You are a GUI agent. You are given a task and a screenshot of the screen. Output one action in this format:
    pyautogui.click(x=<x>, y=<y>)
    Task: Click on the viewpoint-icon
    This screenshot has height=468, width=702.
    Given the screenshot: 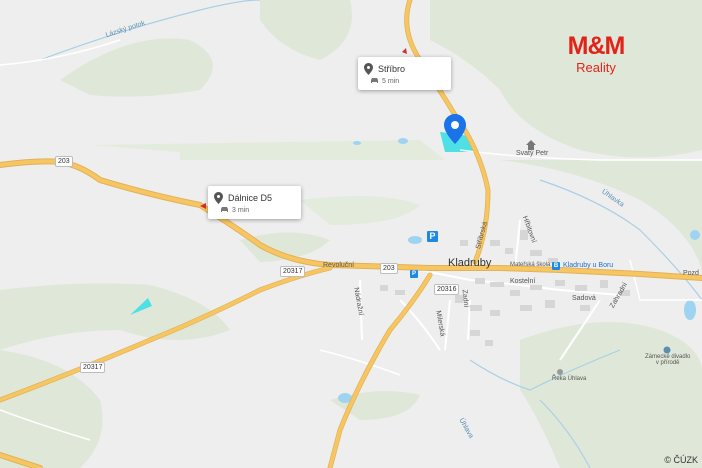 What is the action you would take?
    pyautogui.click(x=560, y=372)
    